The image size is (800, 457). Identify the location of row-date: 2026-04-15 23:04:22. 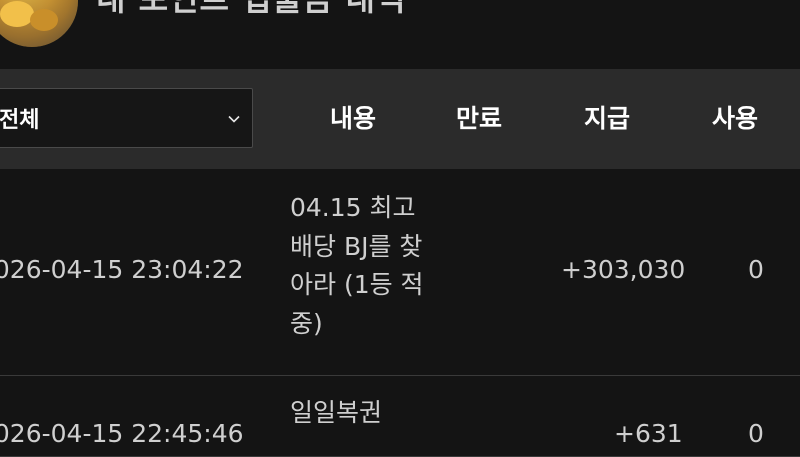
(122, 269).